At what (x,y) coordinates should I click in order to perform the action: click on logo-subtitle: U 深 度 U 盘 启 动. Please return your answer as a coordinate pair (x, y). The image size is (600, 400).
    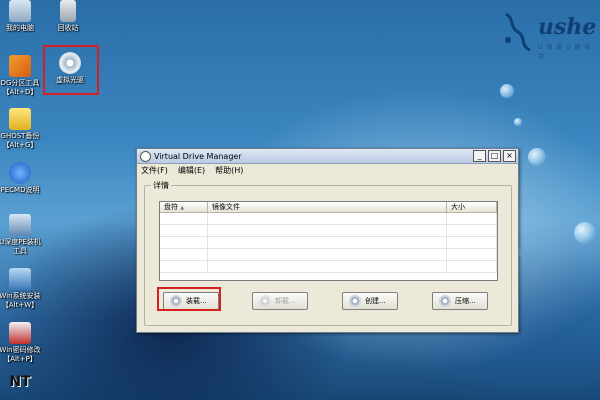
    Looking at the image, I should click on (565, 52).